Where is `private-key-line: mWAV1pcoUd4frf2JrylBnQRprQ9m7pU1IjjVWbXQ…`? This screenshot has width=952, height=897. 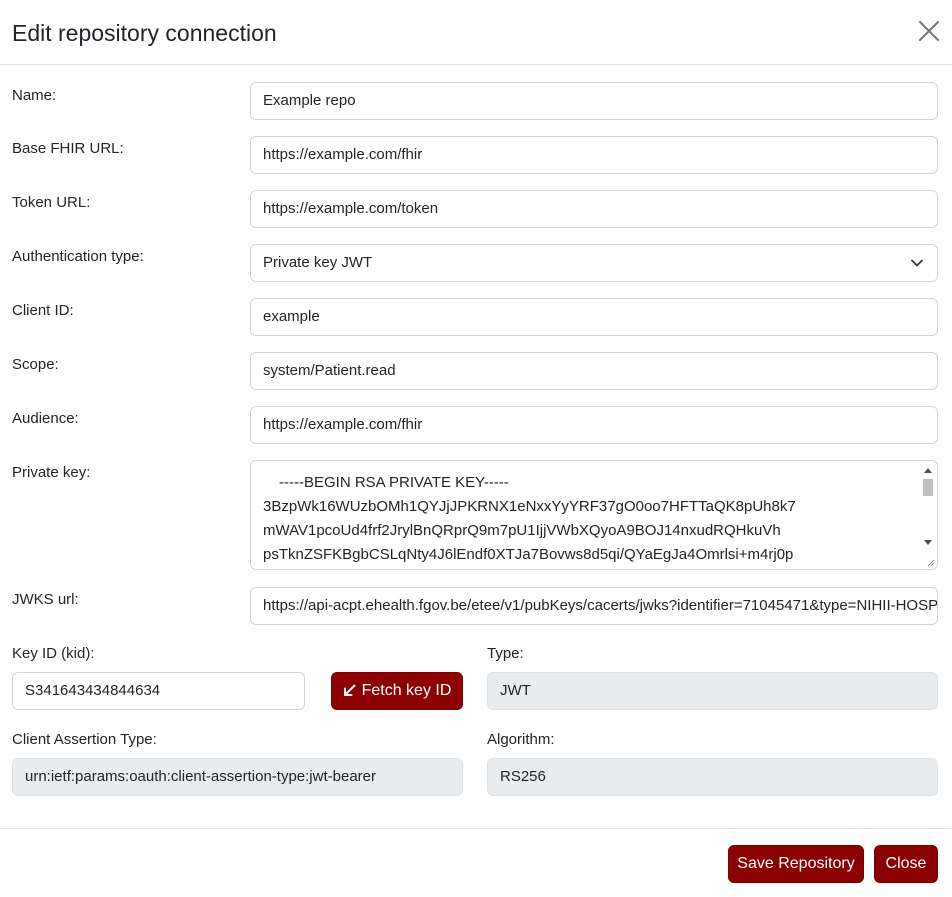 private-key-line: mWAV1pcoUd4frf2JrylBnQRprQ9m7pU1IjjVWbXQ… is located at coordinates (522, 530).